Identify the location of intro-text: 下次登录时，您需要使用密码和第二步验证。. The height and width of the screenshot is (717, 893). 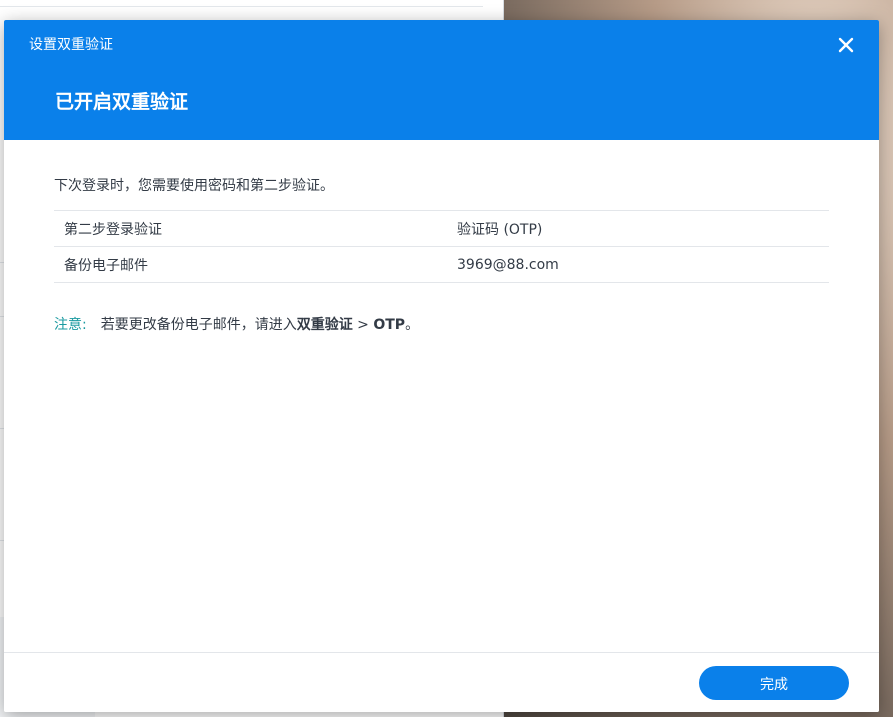
(194, 186).